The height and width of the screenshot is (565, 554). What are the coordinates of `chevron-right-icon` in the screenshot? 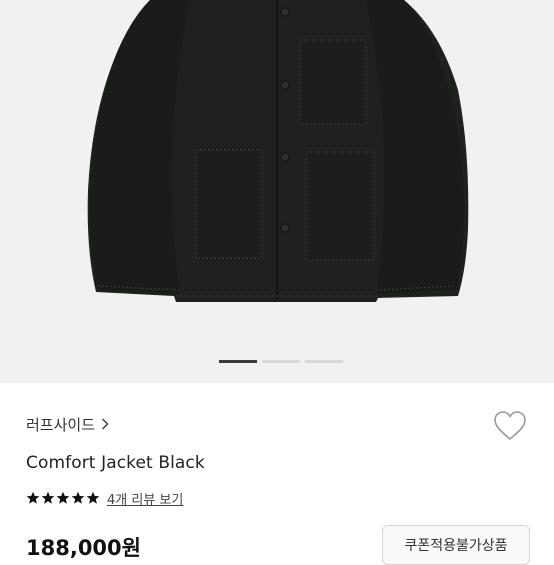 It's located at (105, 424).